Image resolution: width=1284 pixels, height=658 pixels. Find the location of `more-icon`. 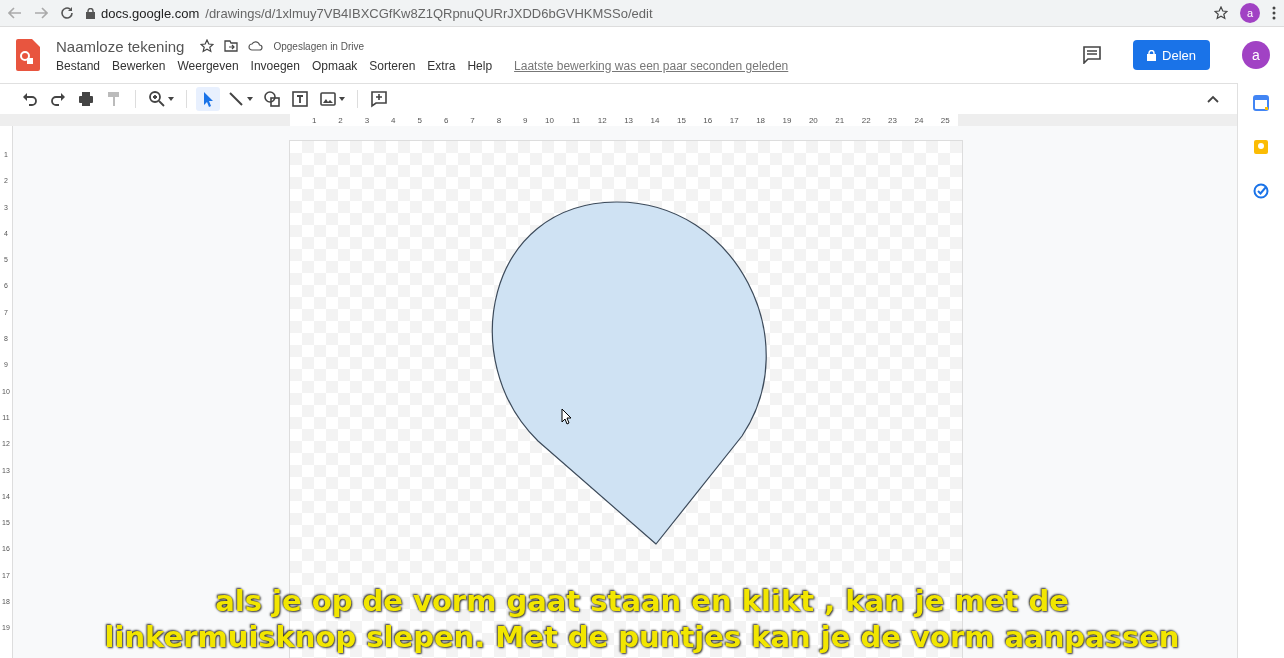

more-icon is located at coordinates (1274, 13).